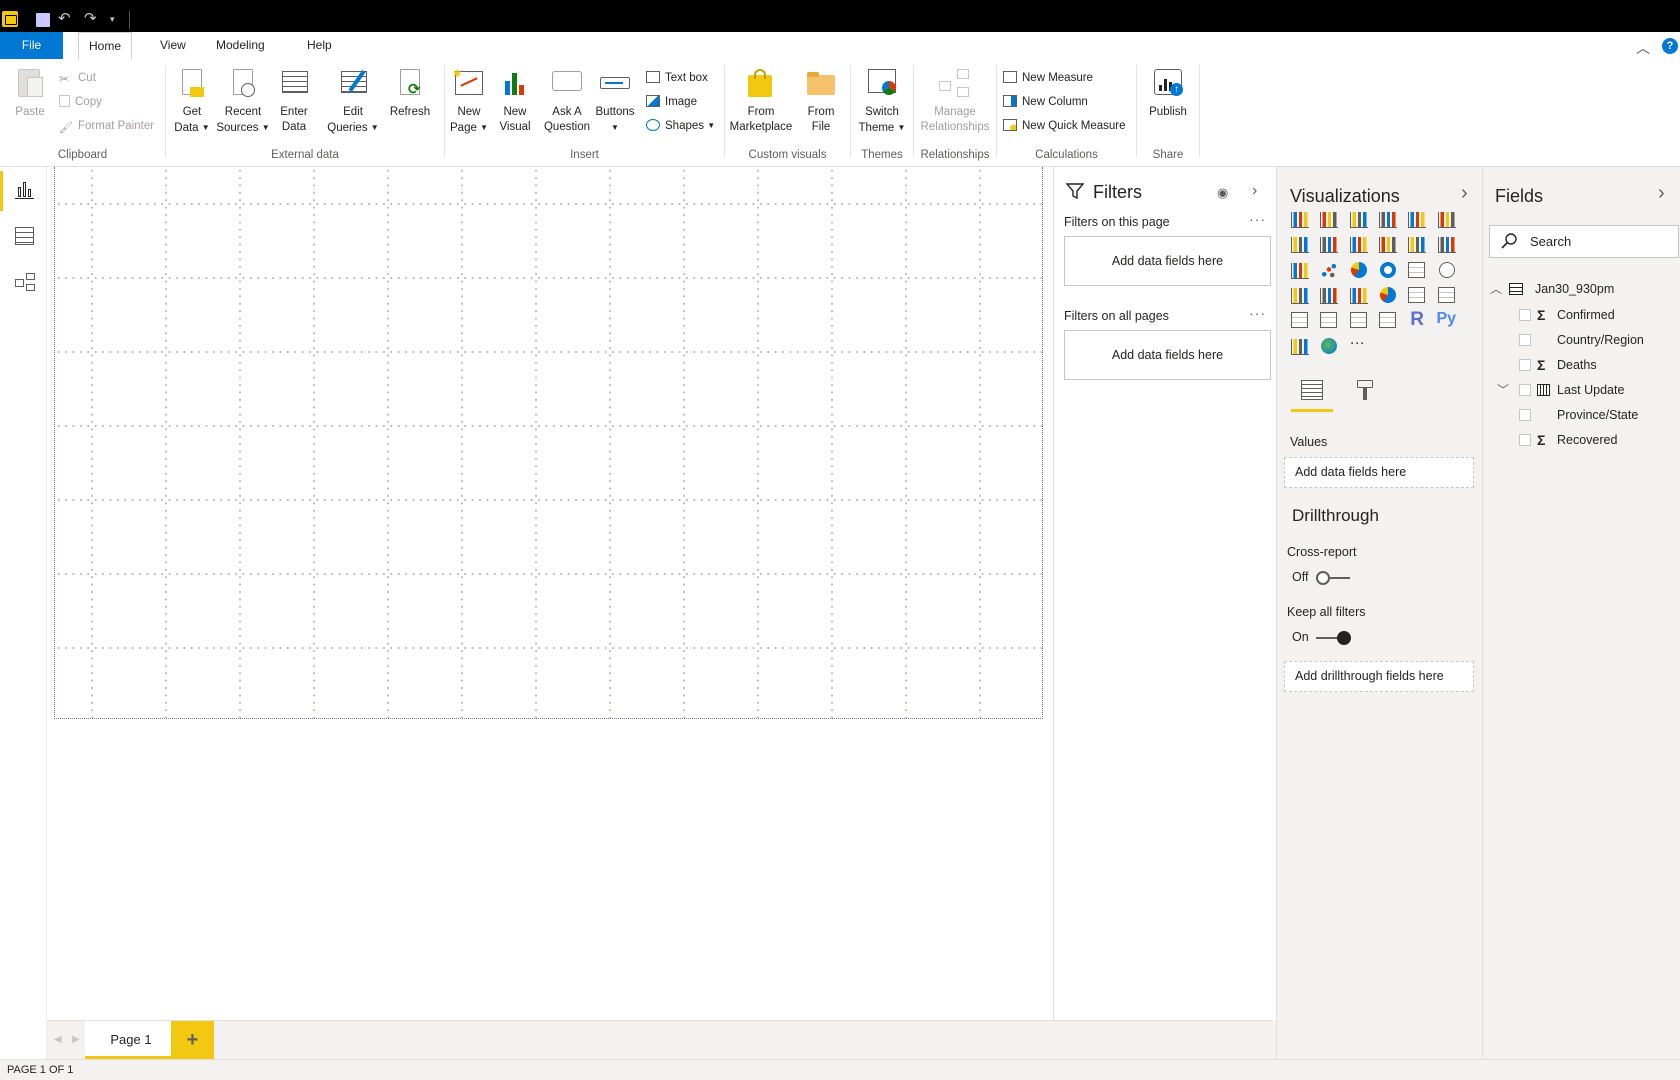 This screenshot has height=1080, width=1680. Describe the element at coordinates (1300, 245) in the screenshot. I see `line-chart-icon` at that location.